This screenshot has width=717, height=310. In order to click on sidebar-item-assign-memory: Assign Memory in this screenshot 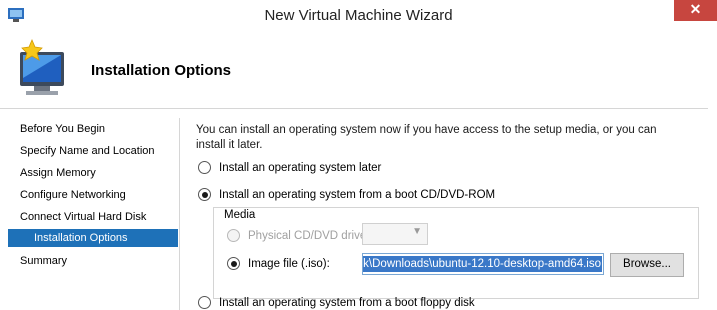, I will do `click(93, 173)`.